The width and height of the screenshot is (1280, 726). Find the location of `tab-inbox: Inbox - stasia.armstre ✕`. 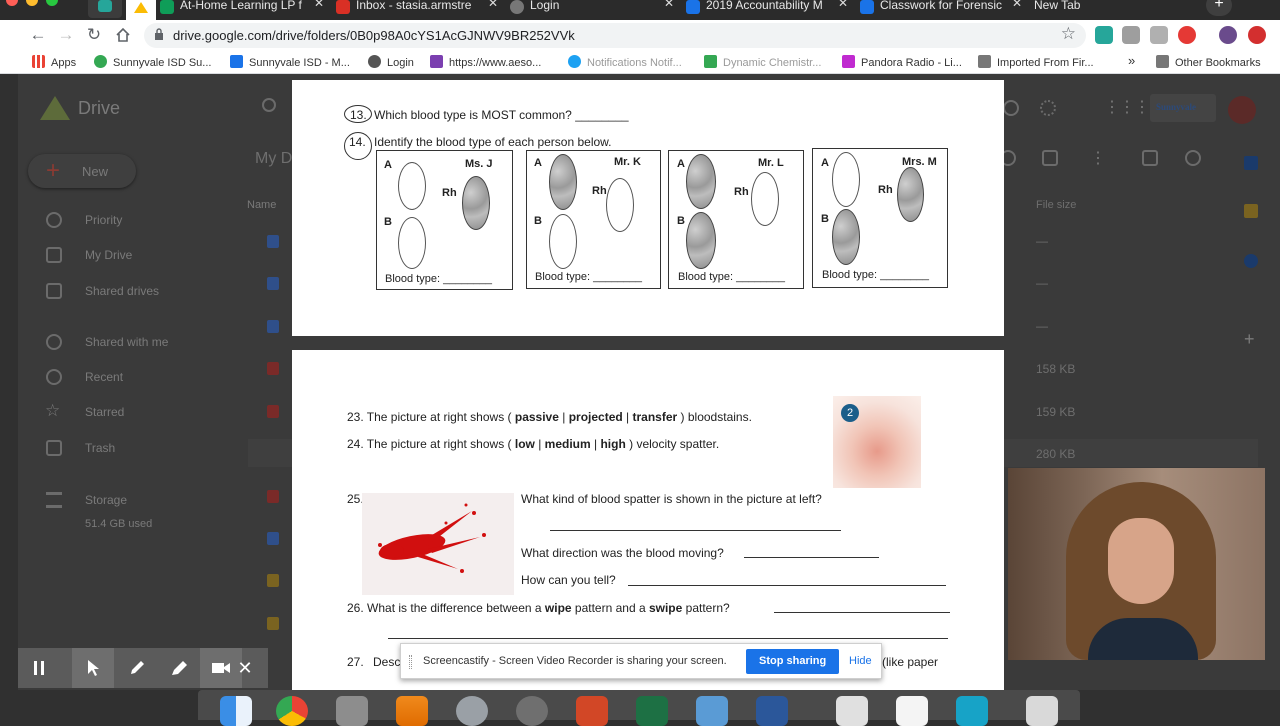

tab-inbox: Inbox - stasia.armstre ✕ is located at coordinates (419, 10).